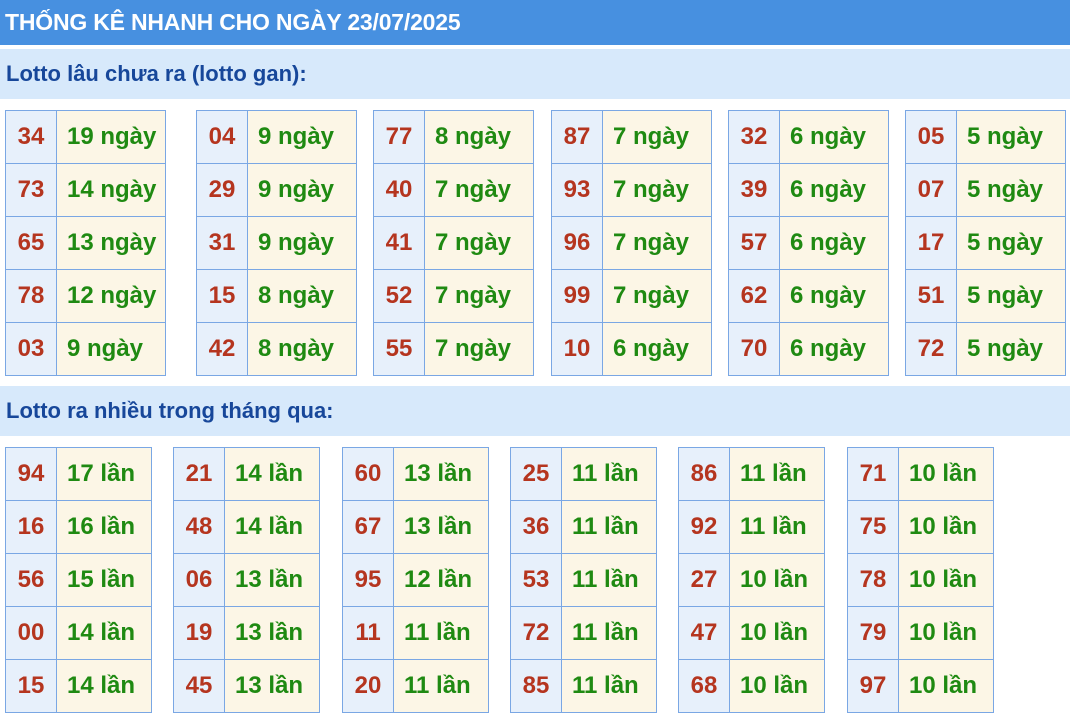  Describe the element at coordinates (368, 686) in the screenshot. I see `lotto-number: 20` at that location.